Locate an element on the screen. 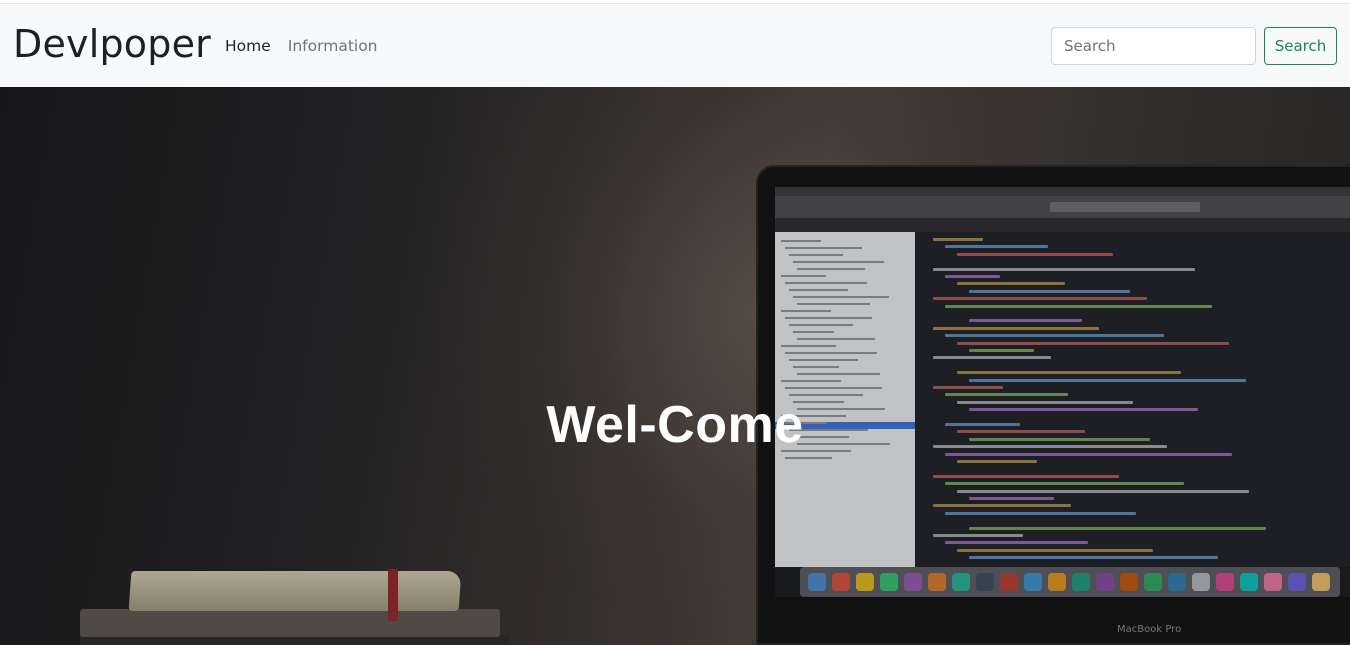 This screenshot has width=1350, height=645. search-input is located at coordinates (1153, 46).